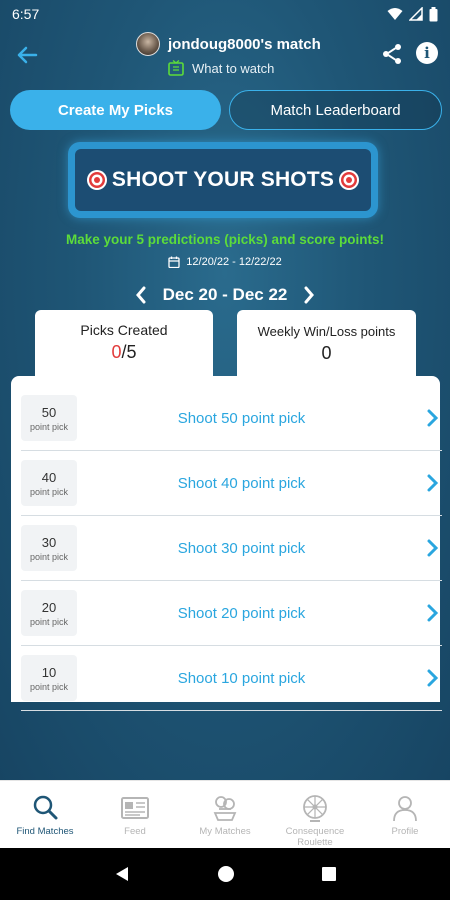 The height and width of the screenshot is (900, 450). Describe the element at coordinates (124, 330) in the screenshot. I see `picks-created-label: Picks Created` at that location.